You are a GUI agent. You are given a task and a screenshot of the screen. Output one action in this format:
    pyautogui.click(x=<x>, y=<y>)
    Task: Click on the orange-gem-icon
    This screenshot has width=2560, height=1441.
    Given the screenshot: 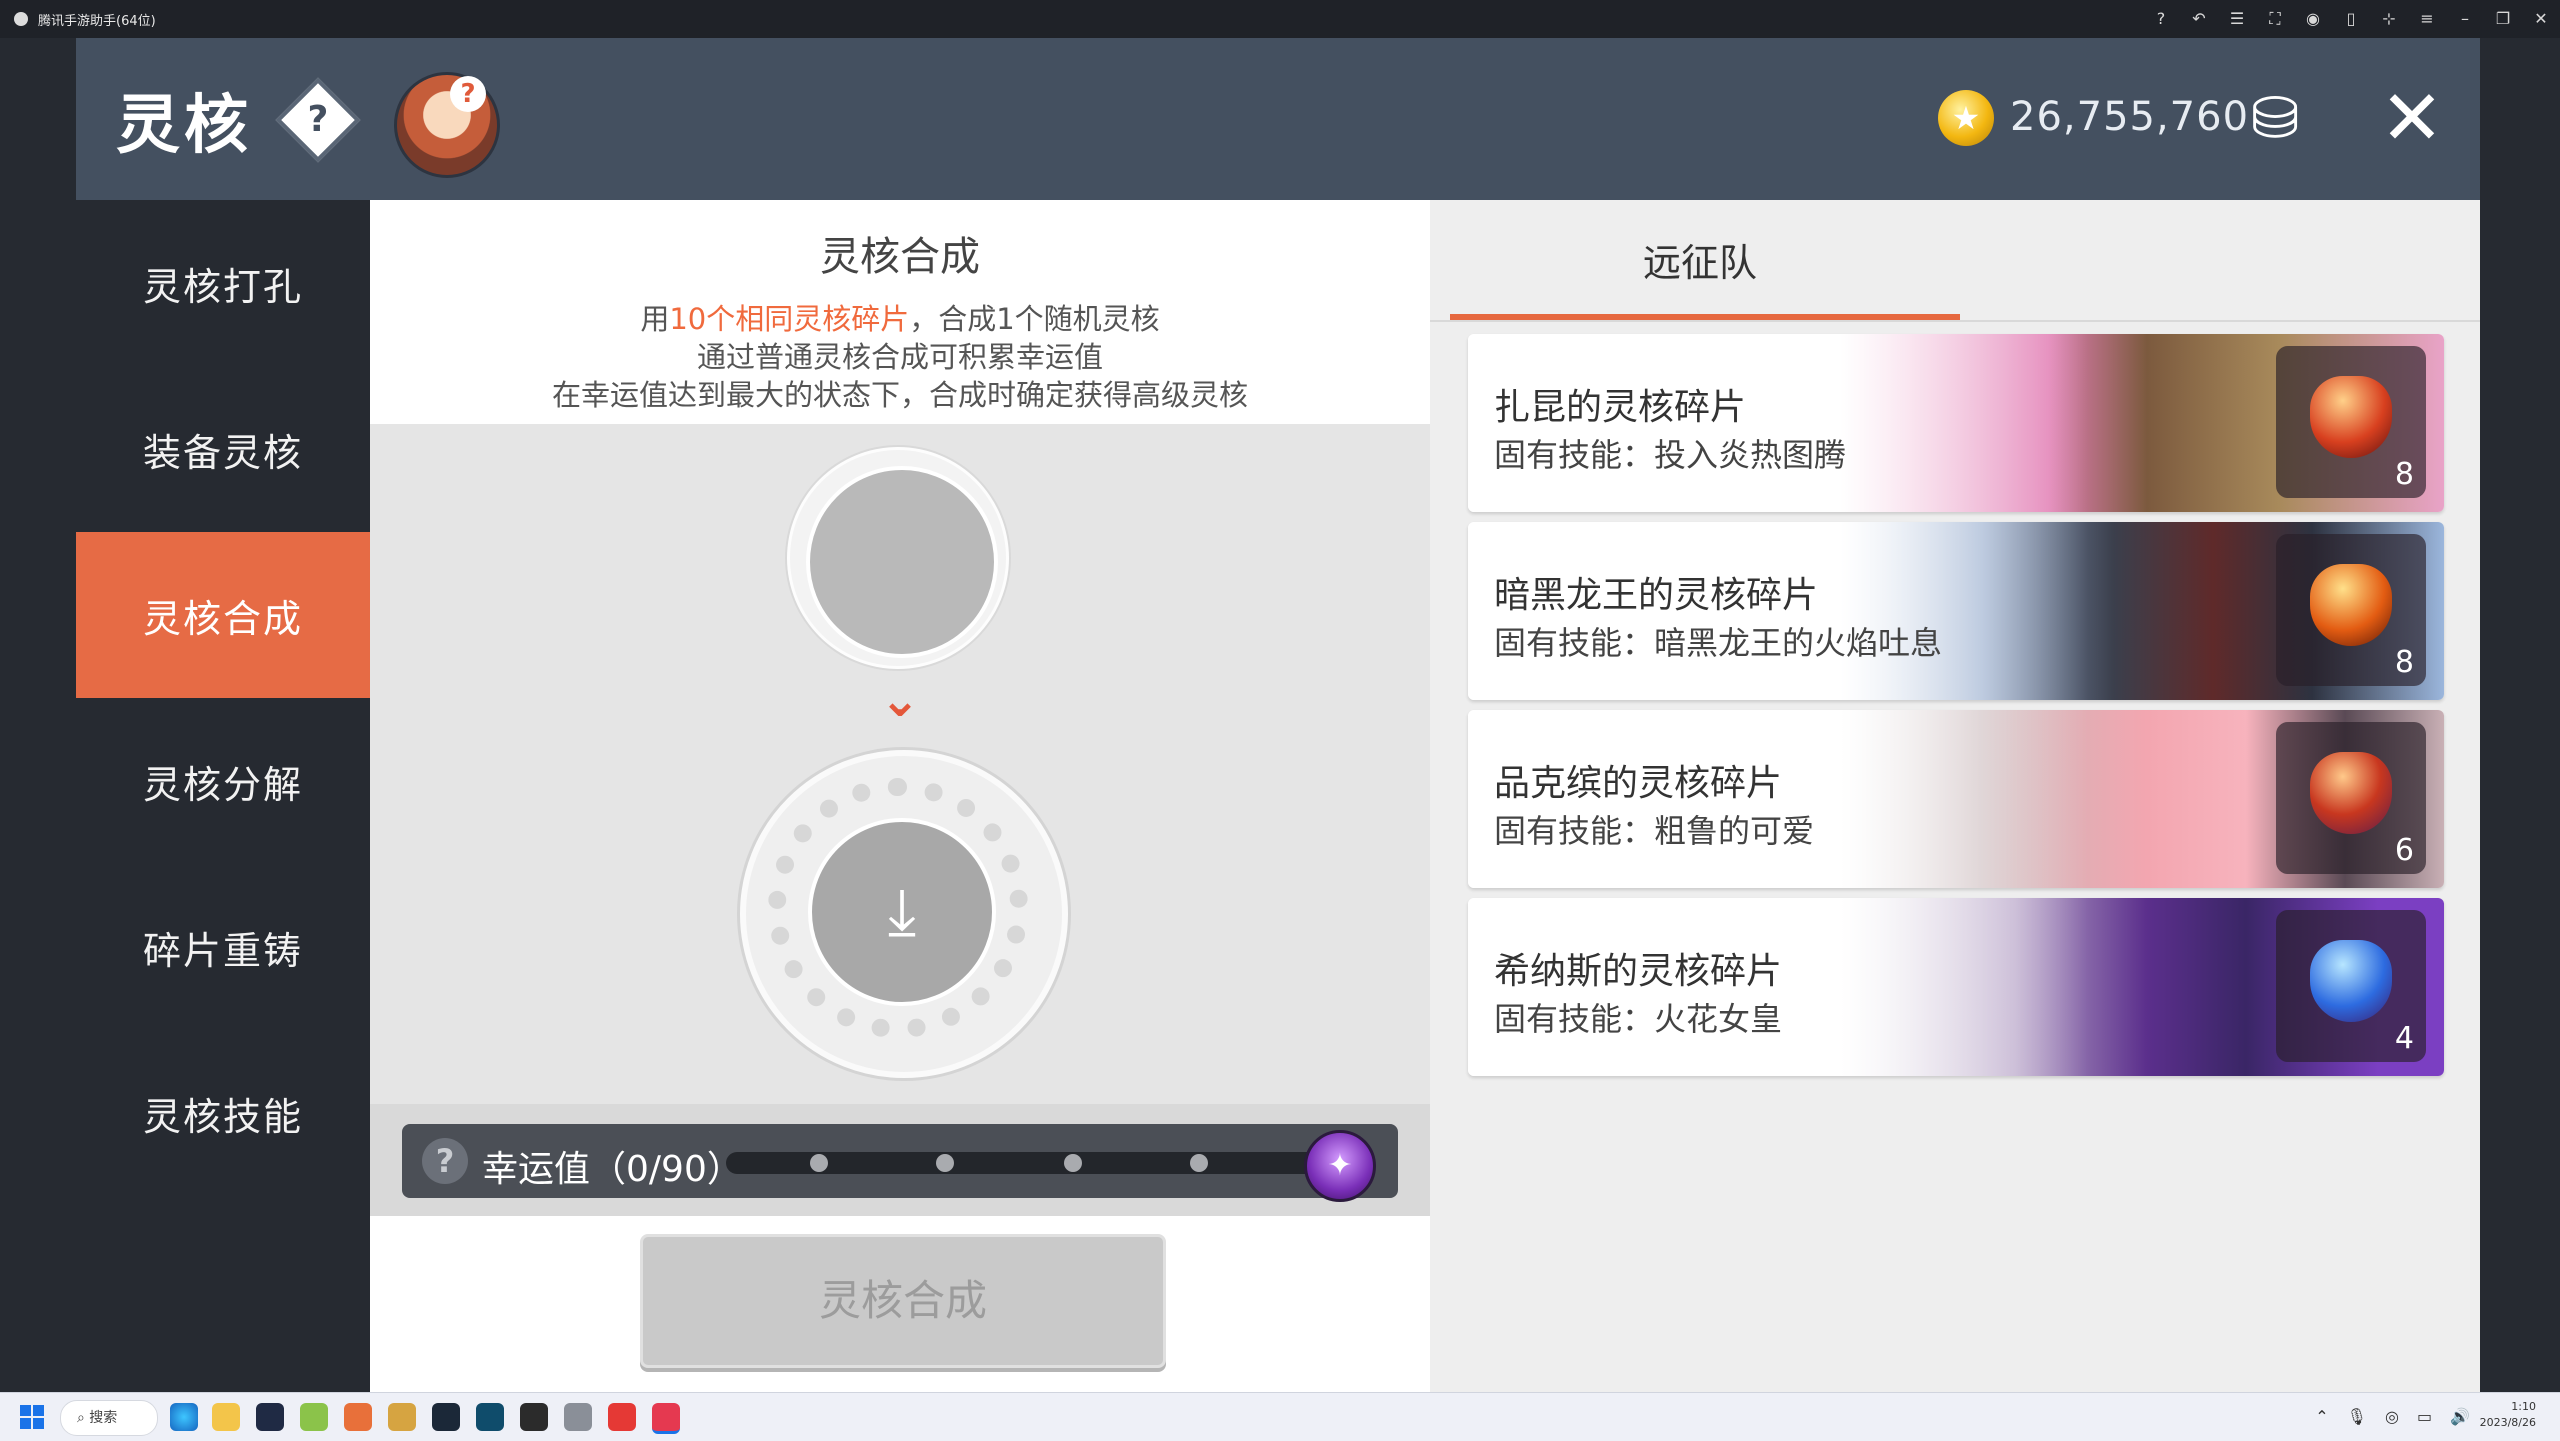 What is the action you would take?
    pyautogui.click(x=2351, y=605)
    